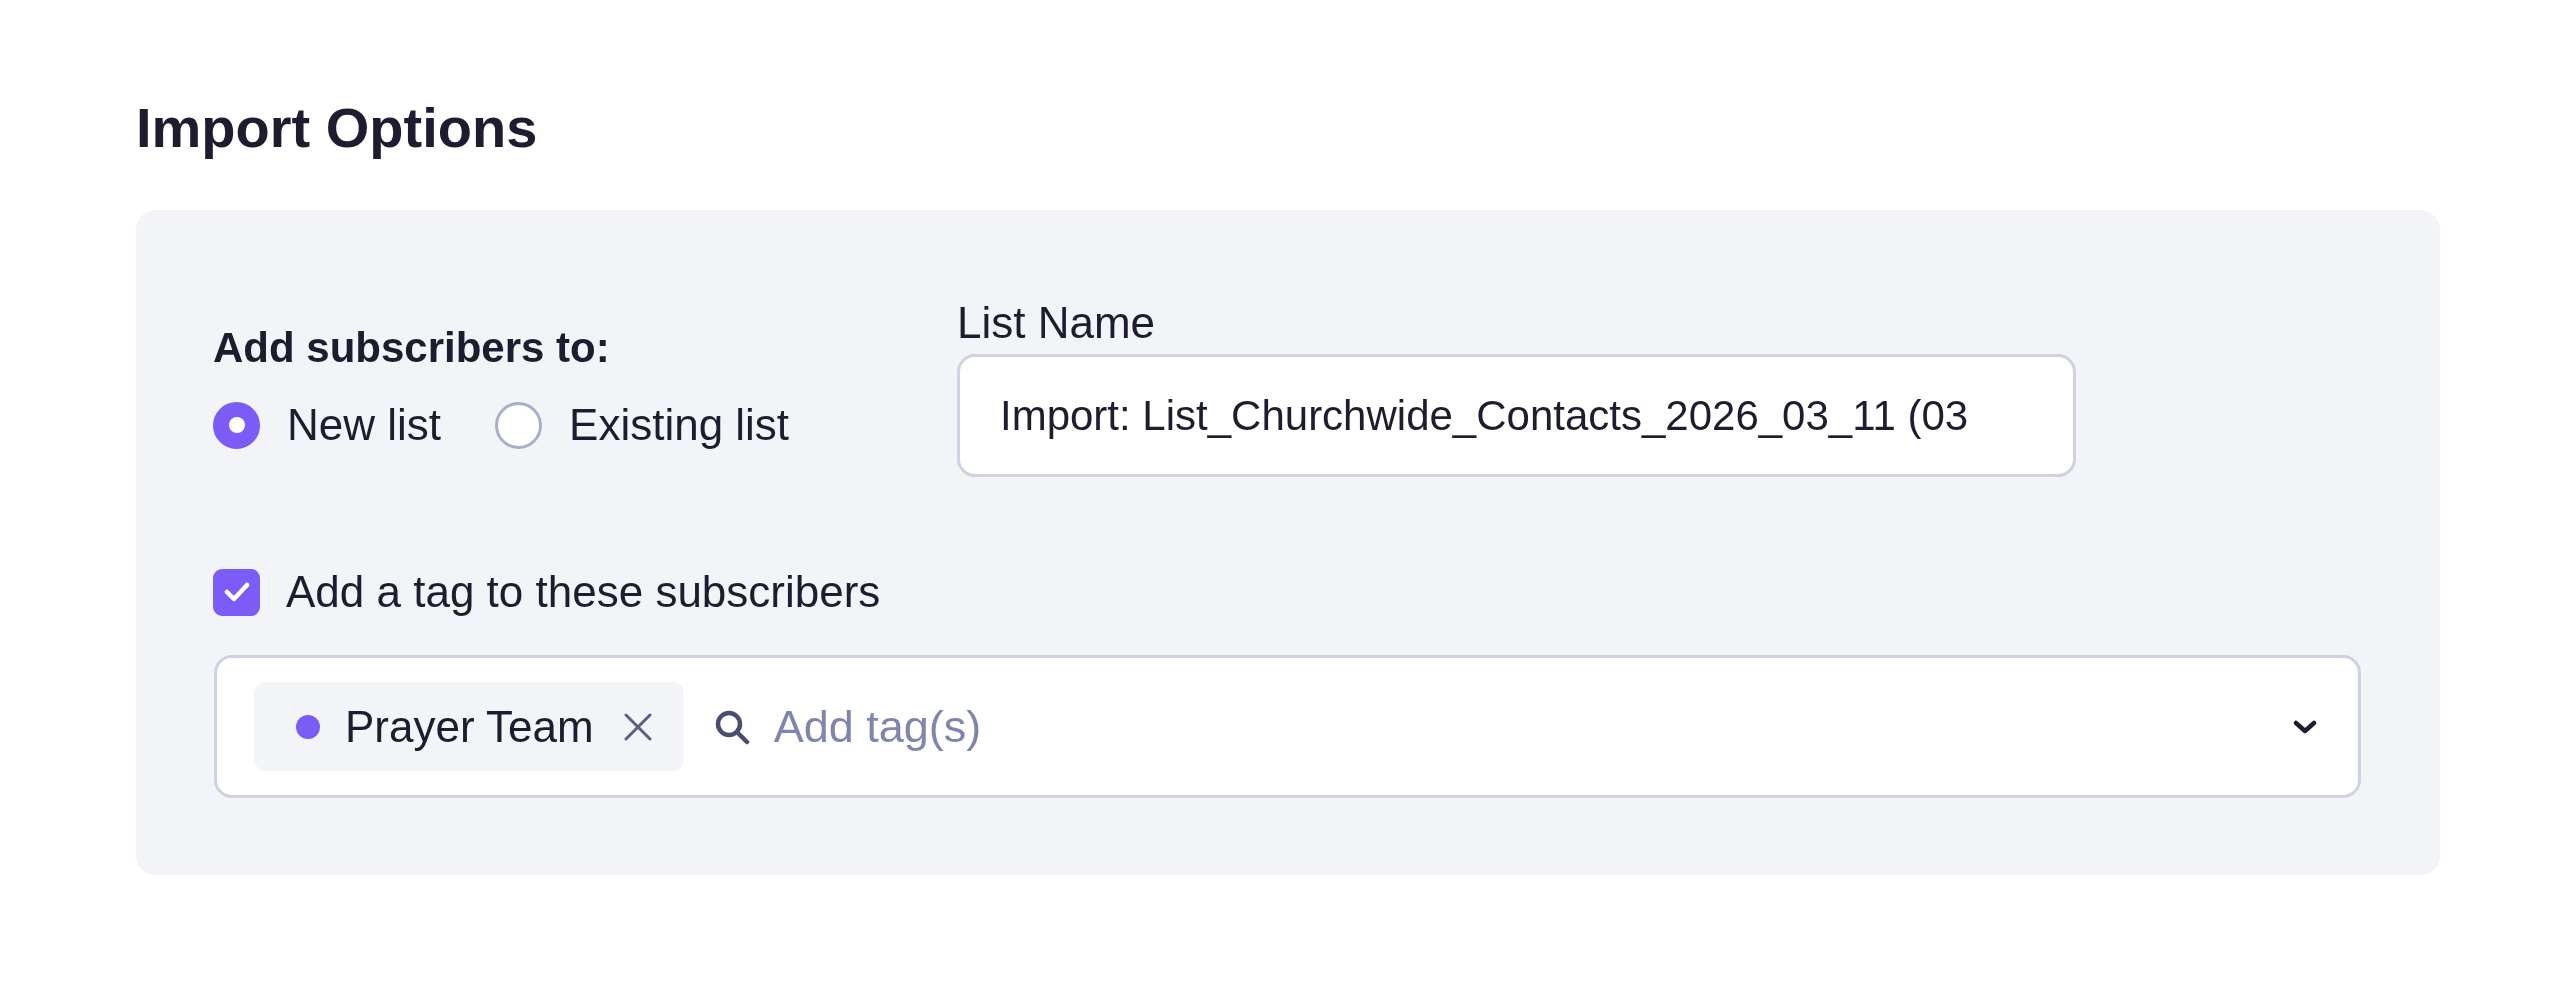 This screenshot has width=2571, height=996. I want to click on tag-select-field: Prayer Team Add tag(s), so click(1287, 726).